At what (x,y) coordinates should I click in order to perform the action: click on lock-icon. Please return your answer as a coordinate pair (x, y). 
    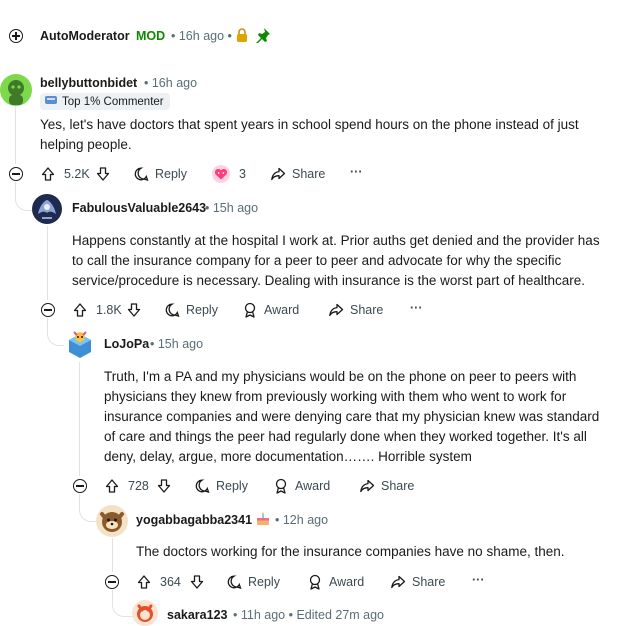
    Looking at the image, I should click on (242, 37).